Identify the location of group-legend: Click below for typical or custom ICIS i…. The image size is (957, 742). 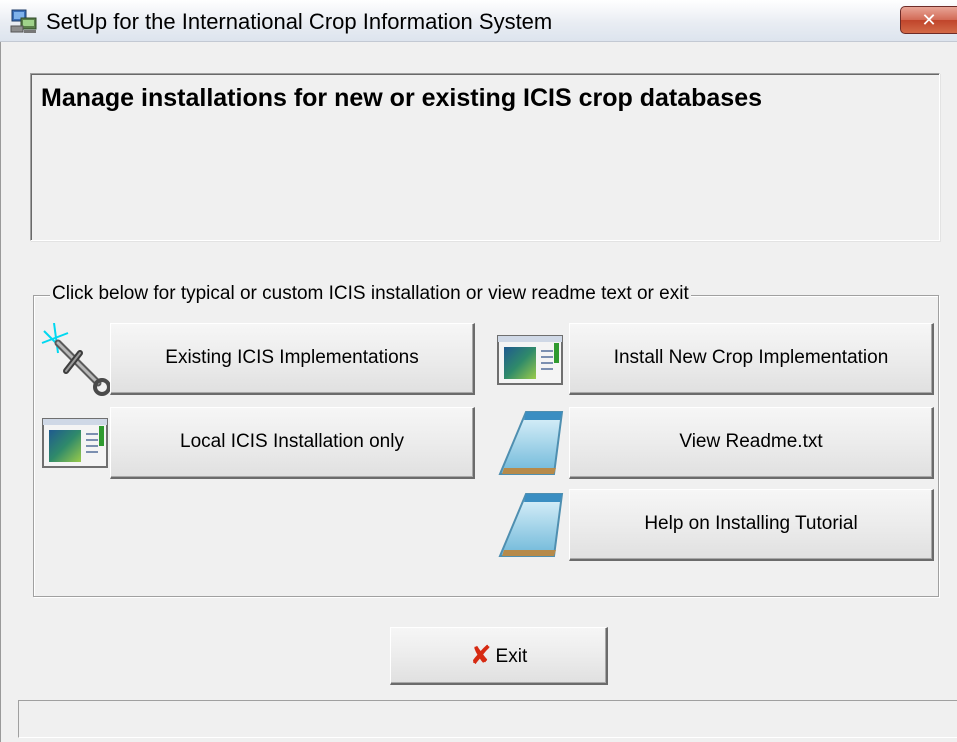
(370, 294).